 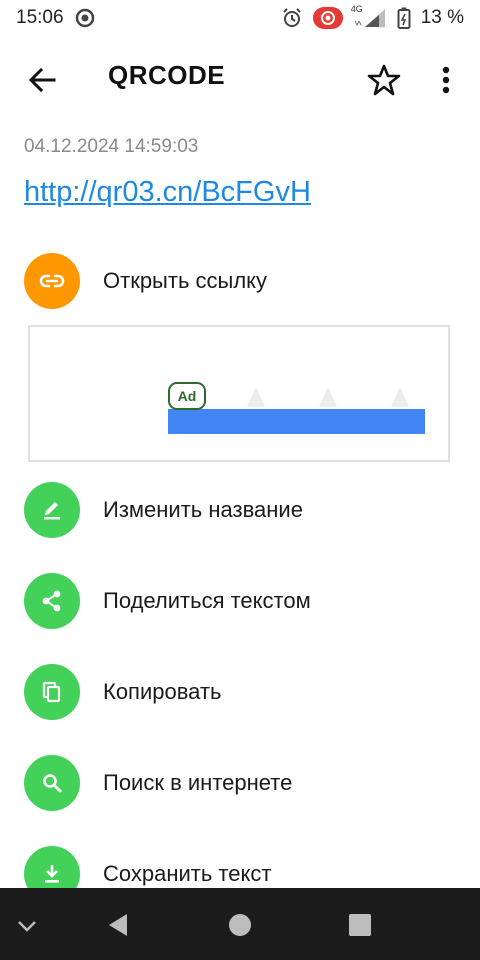 I want to click on action-web-search: Поиск в интернете, so click(x=240, y=783).